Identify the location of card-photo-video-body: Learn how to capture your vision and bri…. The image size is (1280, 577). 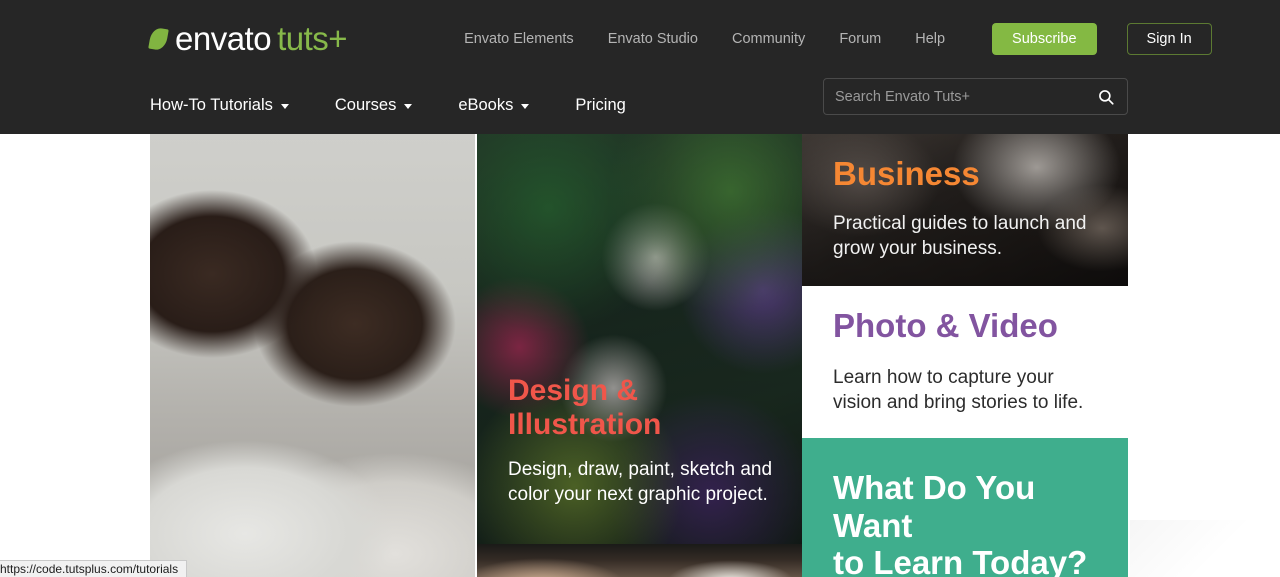
(958, 390).